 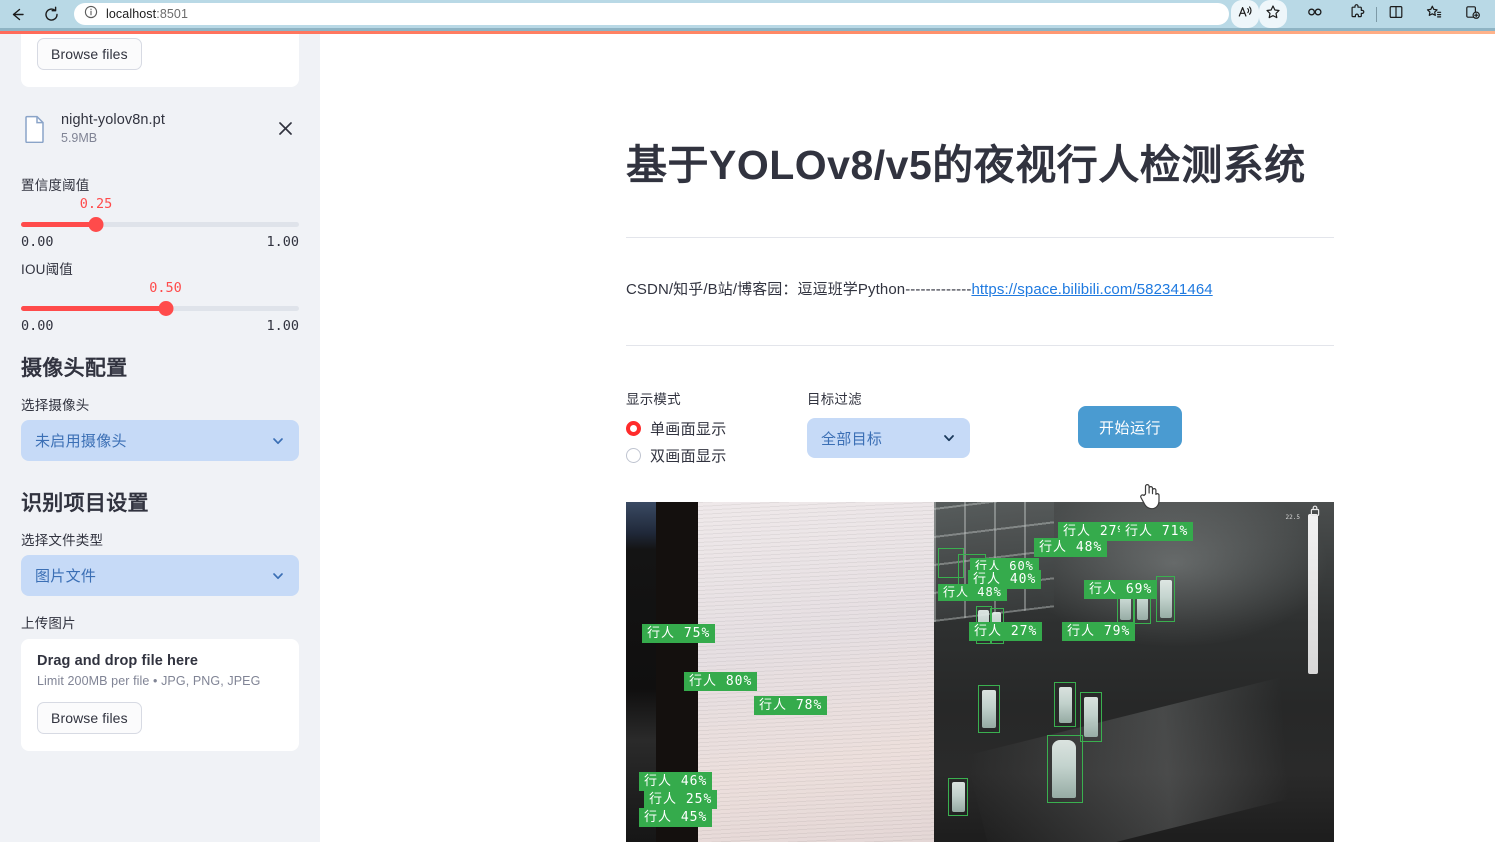 What do you see at coordinates (888, 438) in the screenshot?
I see `target-filter-select: 全部目标` at bounding box center [888, 438].